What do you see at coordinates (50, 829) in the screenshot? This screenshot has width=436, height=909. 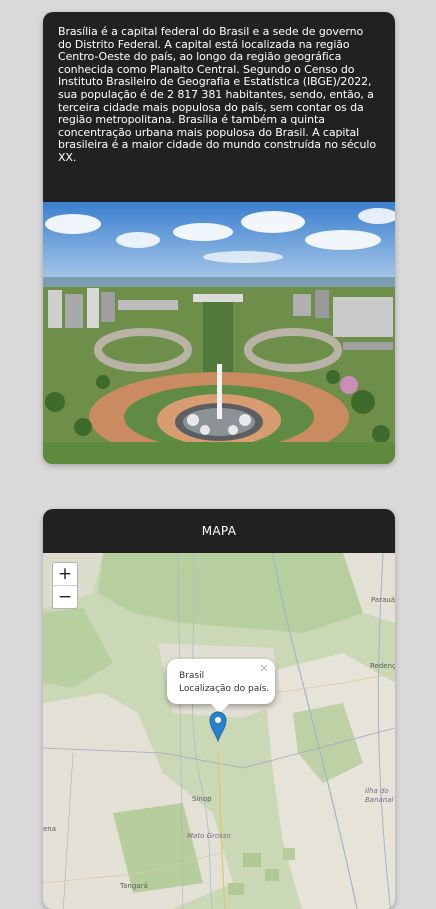 I see `map-label-ena: ena` at bounding box center [50, 829].